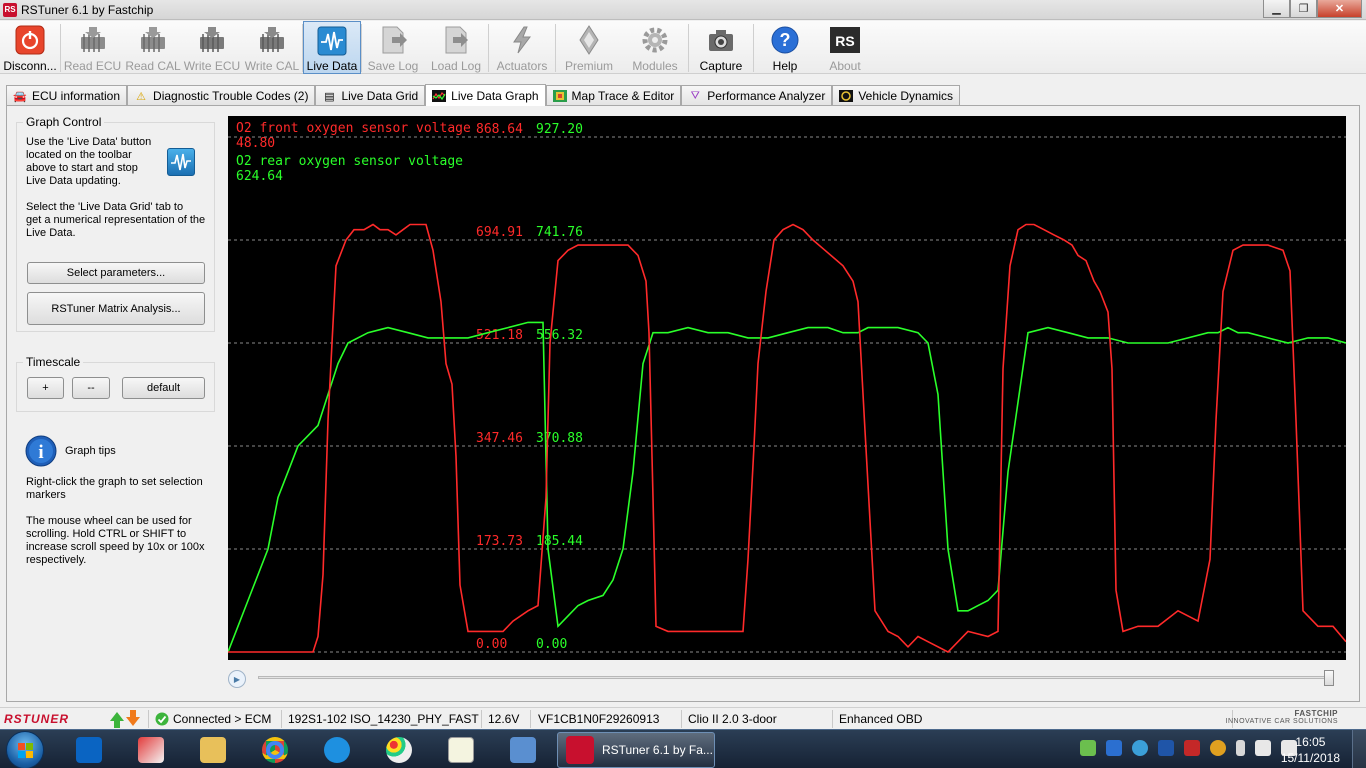  I want to click on taskbar-editor, so click(461, 750).